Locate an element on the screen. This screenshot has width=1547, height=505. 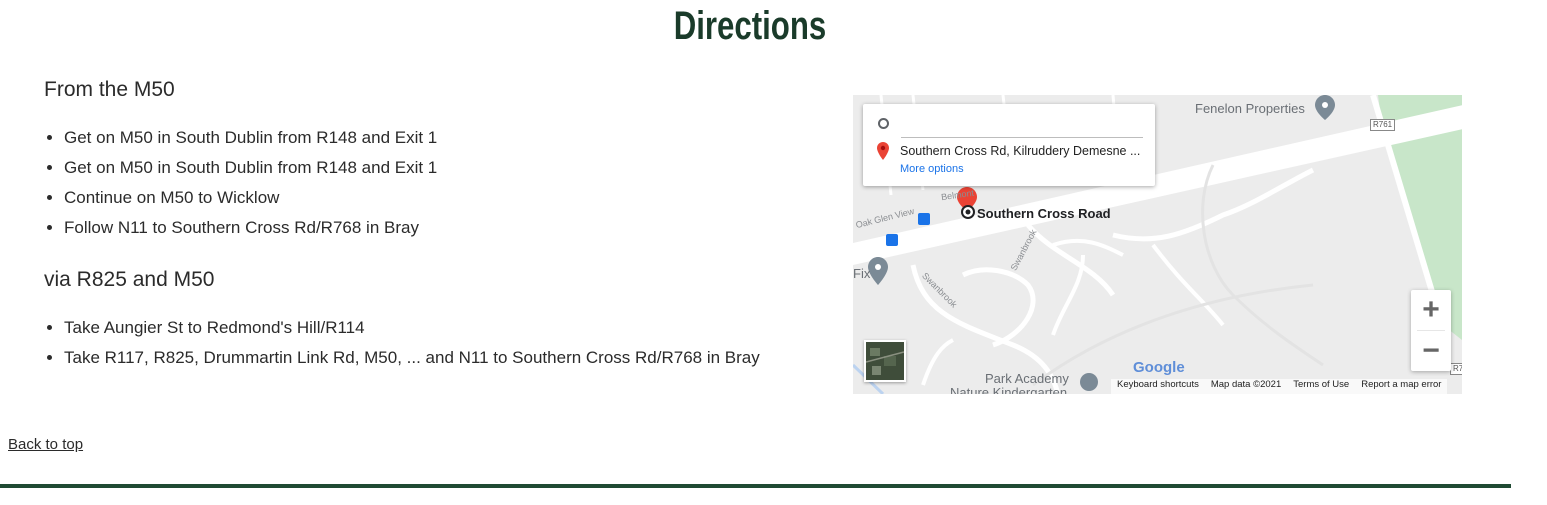
more-options-link: More options is located at coordinates (932, 169).